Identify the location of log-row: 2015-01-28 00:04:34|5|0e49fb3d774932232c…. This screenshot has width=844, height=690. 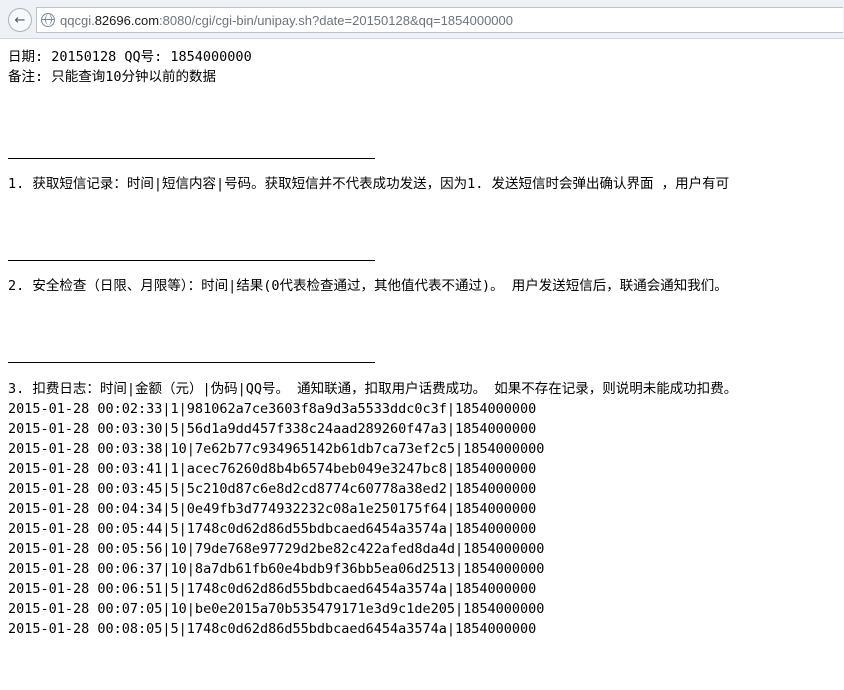
(272, 509).